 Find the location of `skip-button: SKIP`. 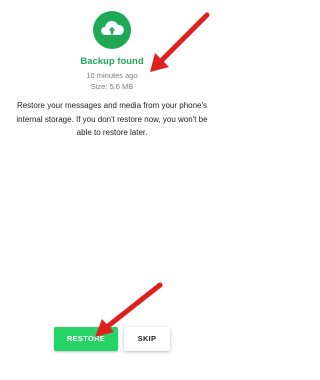

skip-button: SKIP is located at coordinates (147, 339).